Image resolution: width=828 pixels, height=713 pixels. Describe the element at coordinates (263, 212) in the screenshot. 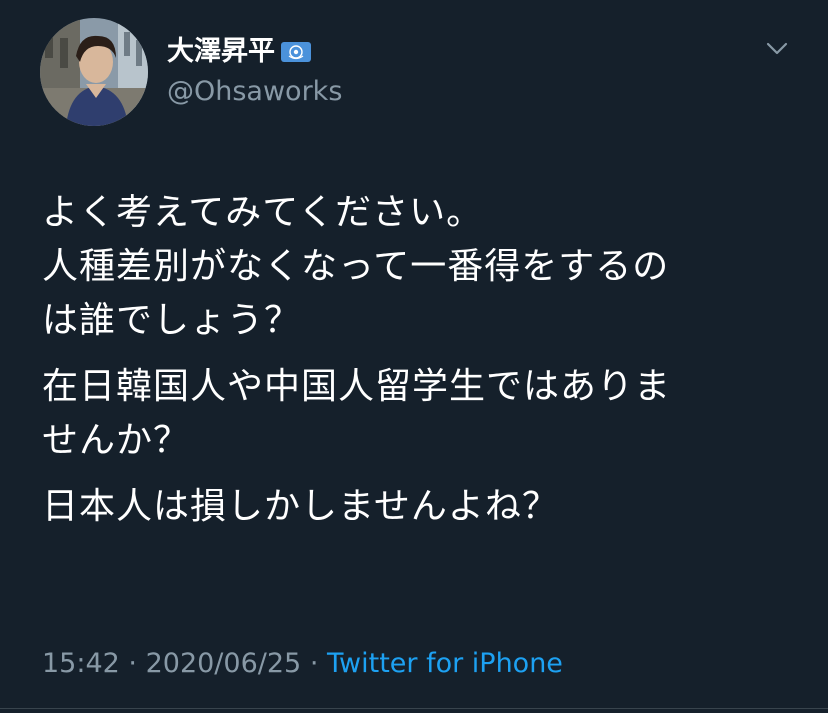

I see `tweet-line: よく考えてみてください。` at that location.